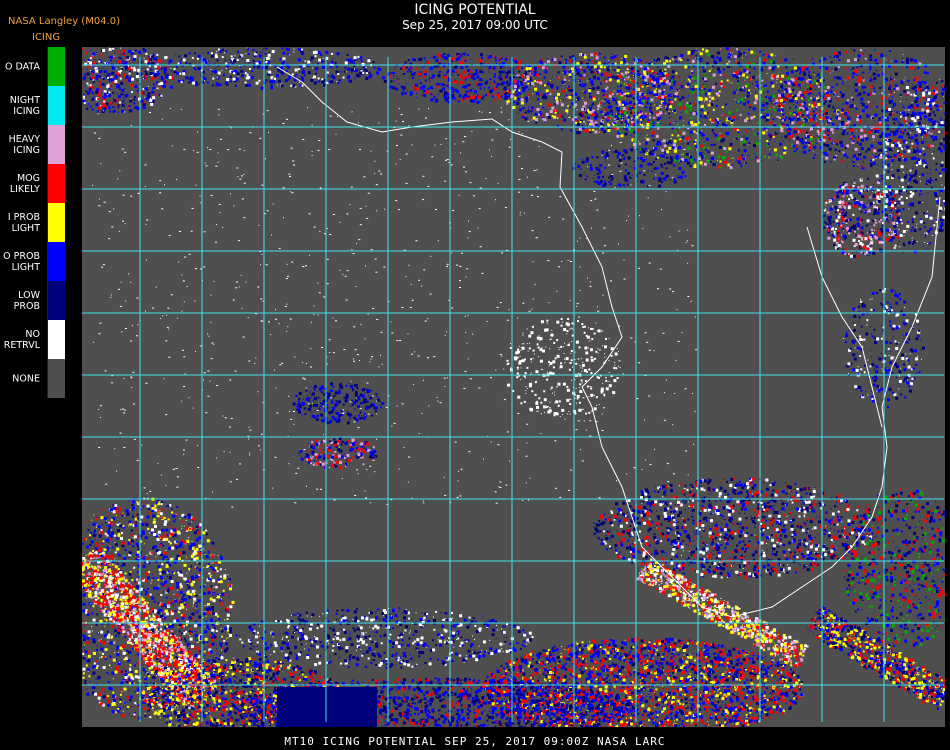 Image resolution: width=950 pixels, height=750 pixels. I want to click on legend-item: MOG LIKELY, so click(33, 183).